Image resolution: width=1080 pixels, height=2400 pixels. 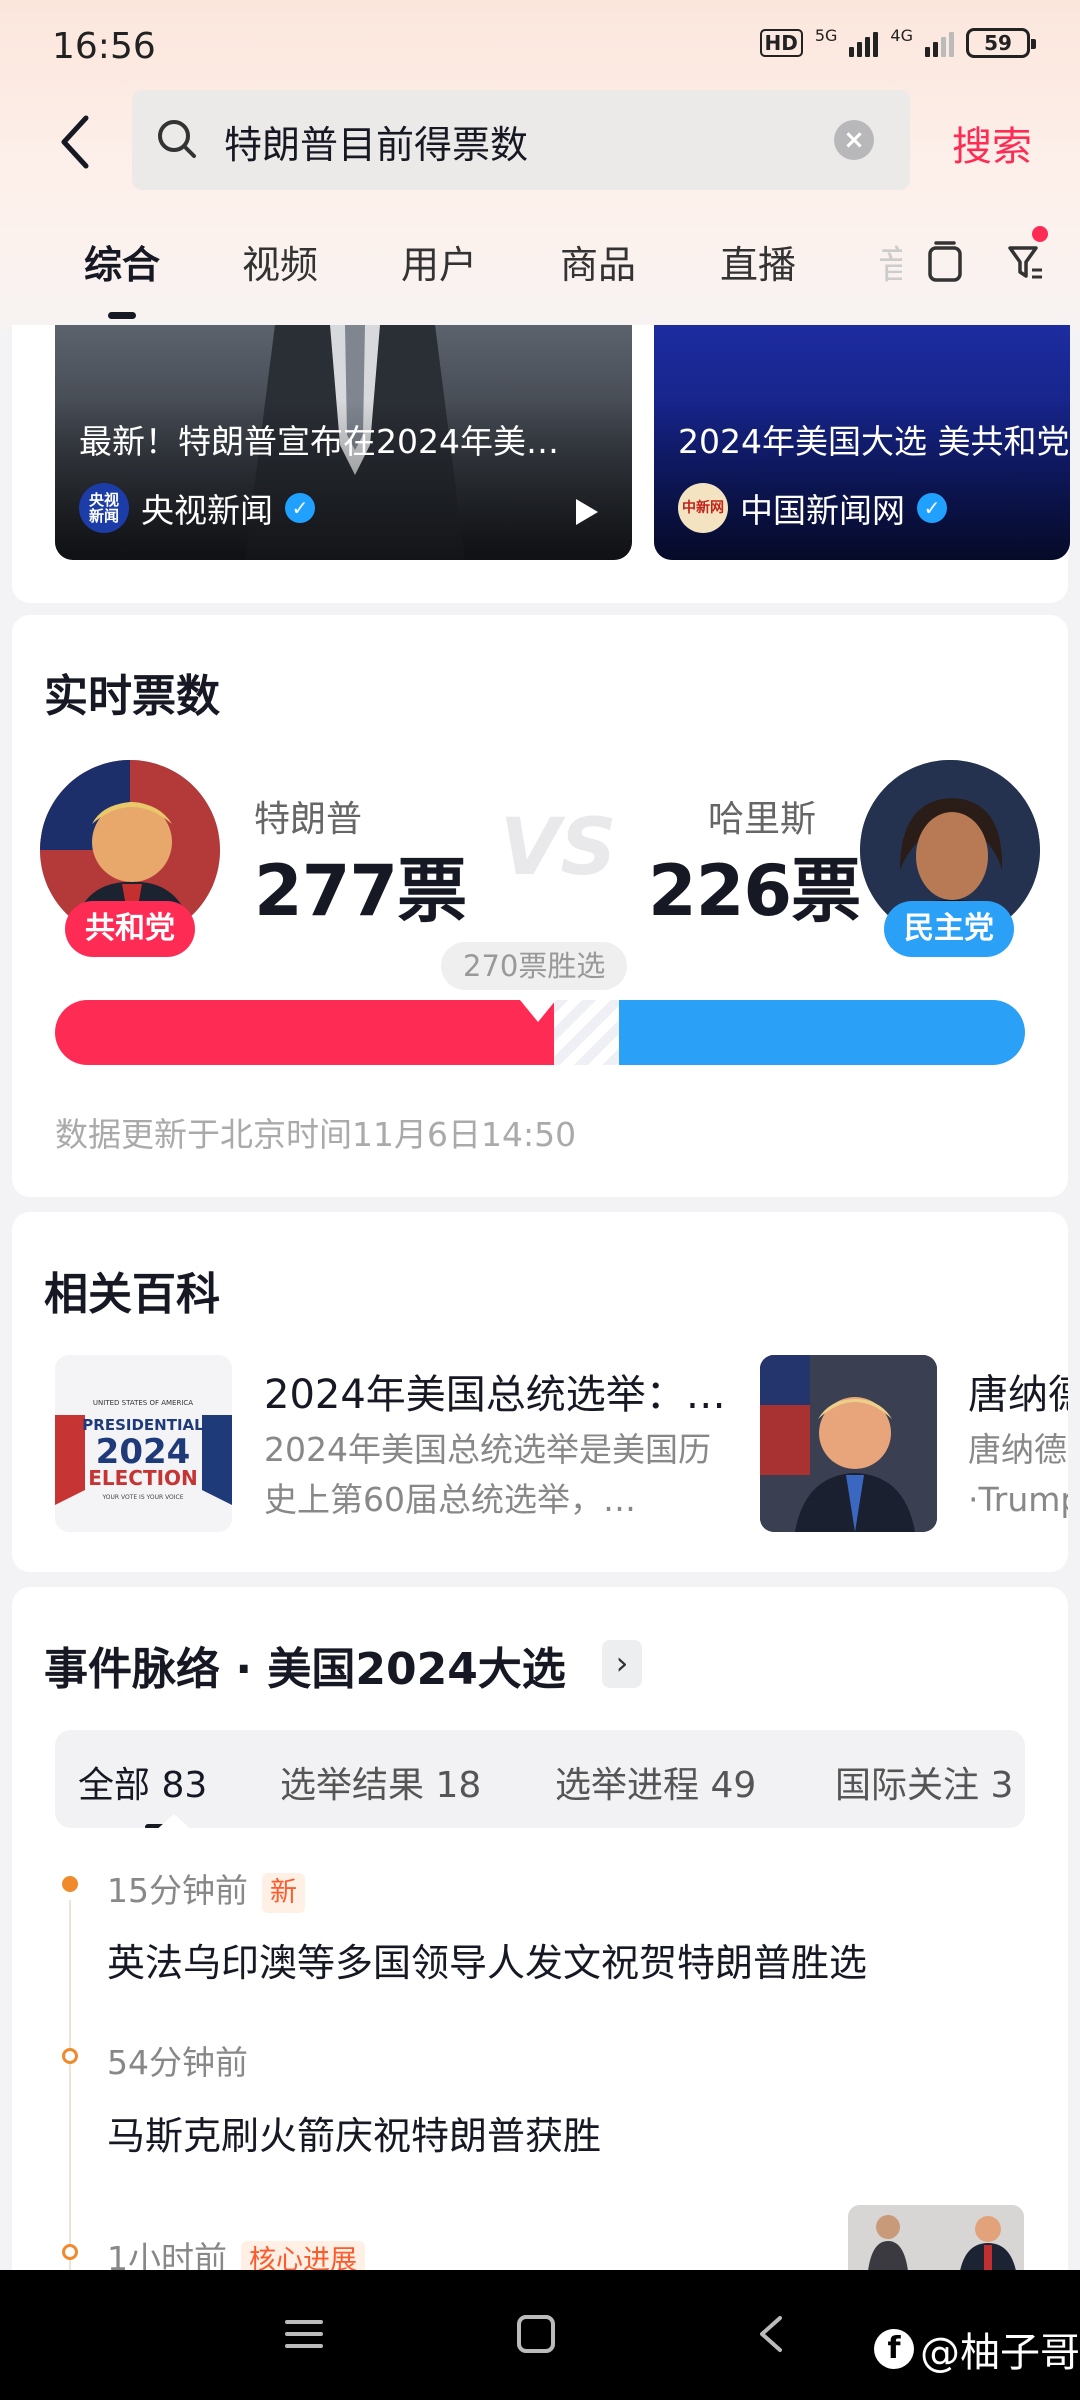 I want to click on filter-all: 全部 83, so click(x=142, y=1782).